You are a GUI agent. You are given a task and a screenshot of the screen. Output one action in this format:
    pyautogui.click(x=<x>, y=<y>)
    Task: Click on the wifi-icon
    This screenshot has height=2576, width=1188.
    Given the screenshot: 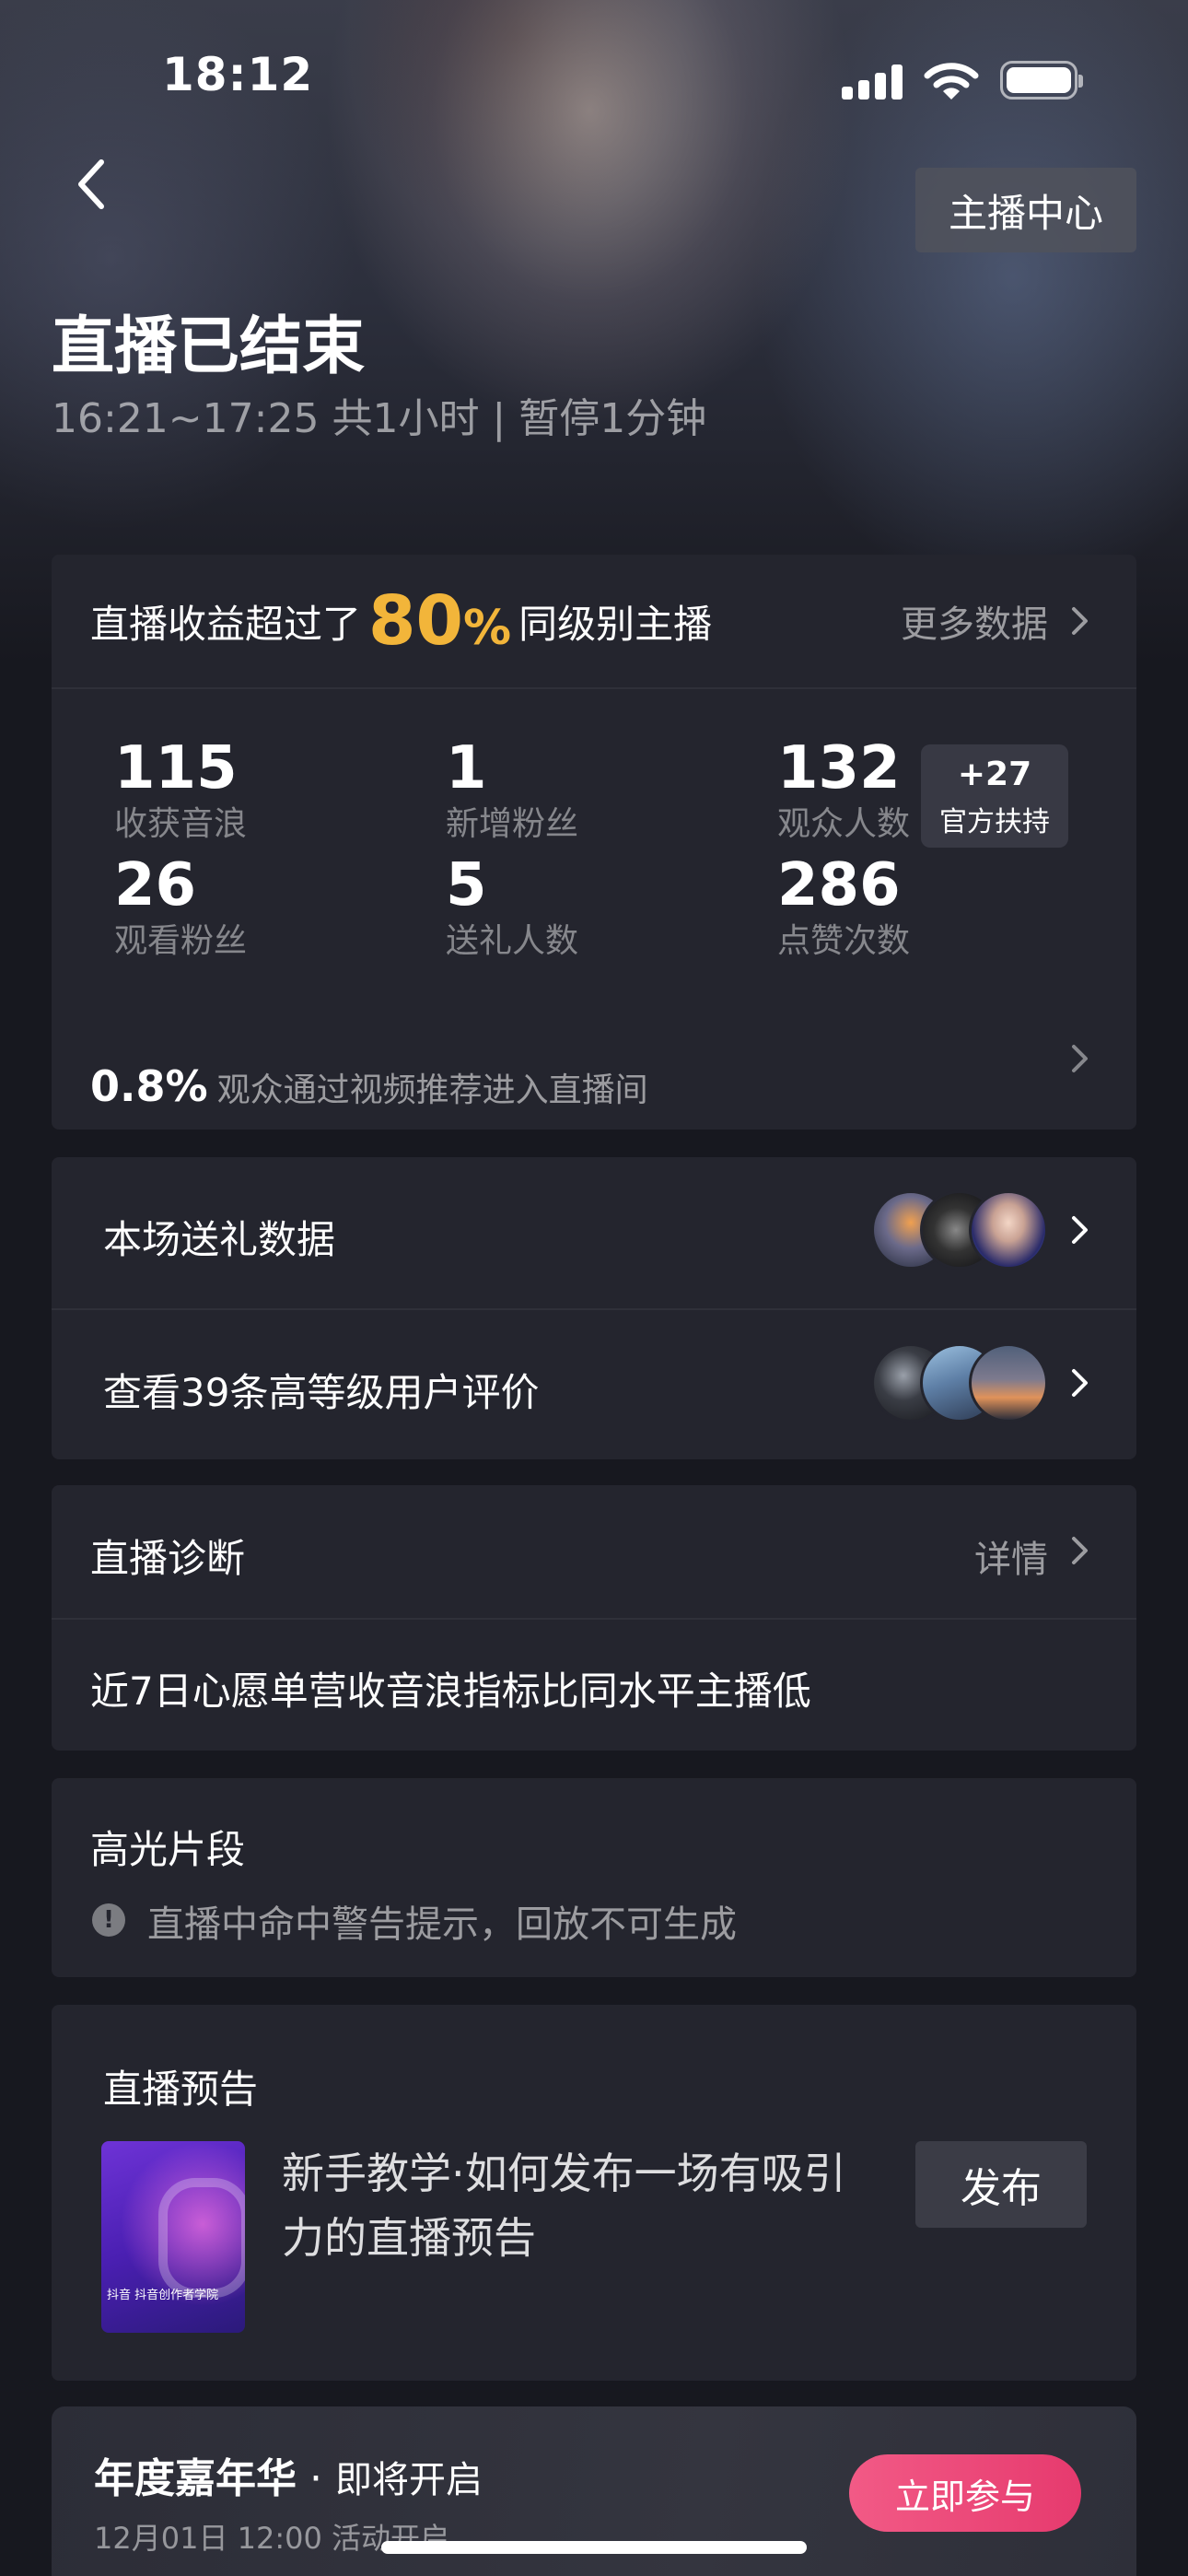 What is the action you would take?
    pyautogui.click(x=951, y=81)
    